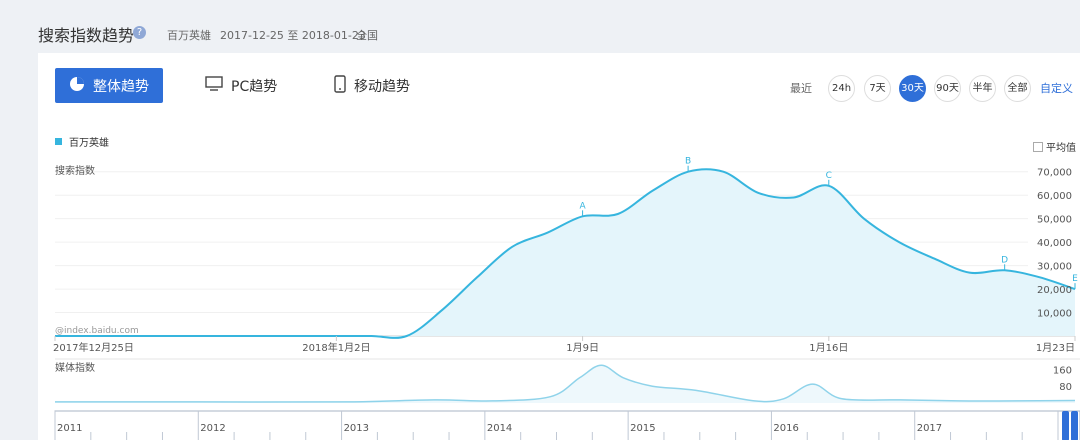  What do you see at coordinates (499, 428) in the screenshot?
I see `timeline-year-label: 2014` at bounding box center [499, 428].